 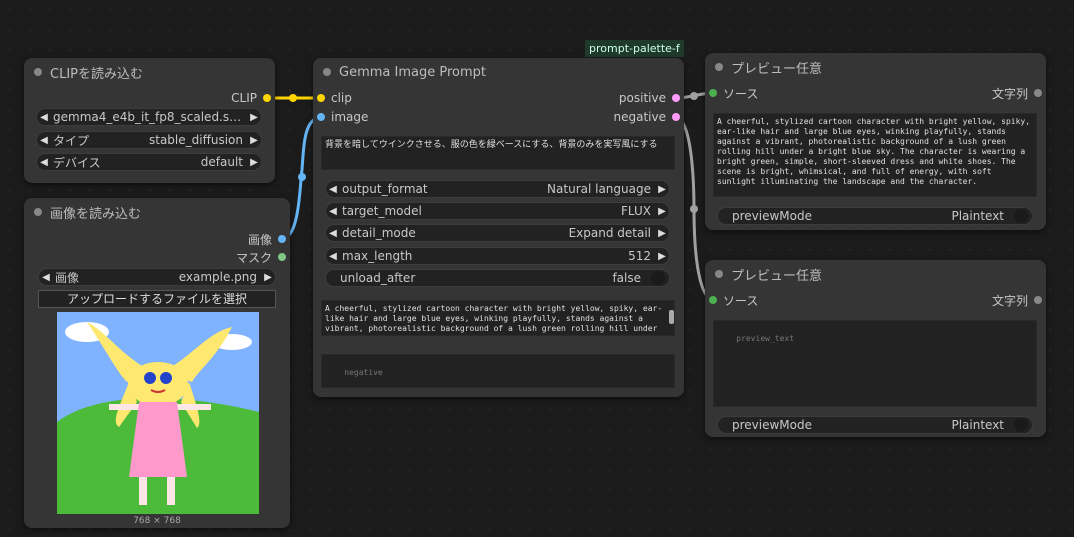 I want to click on preview-placeholder: preview_text, so click(x=765, y=338).